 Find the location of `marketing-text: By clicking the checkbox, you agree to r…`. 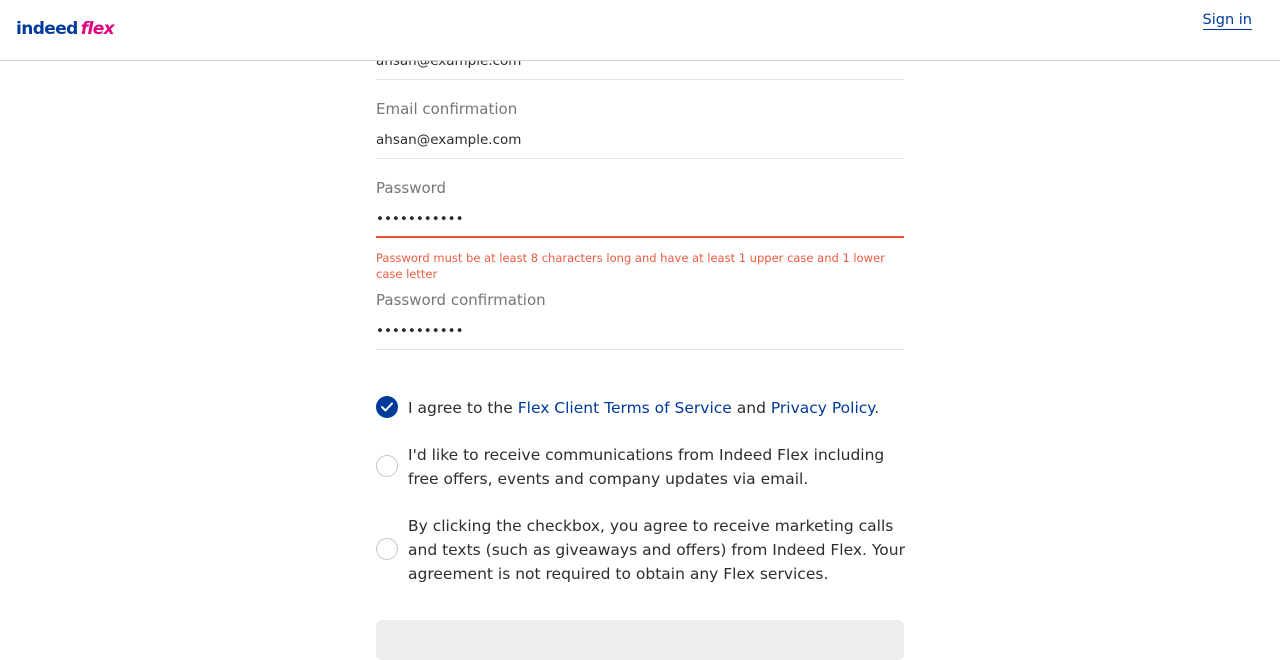

marketing-text: By clicking the checkbox, you agree to r… is located at coordinates (656, 550).